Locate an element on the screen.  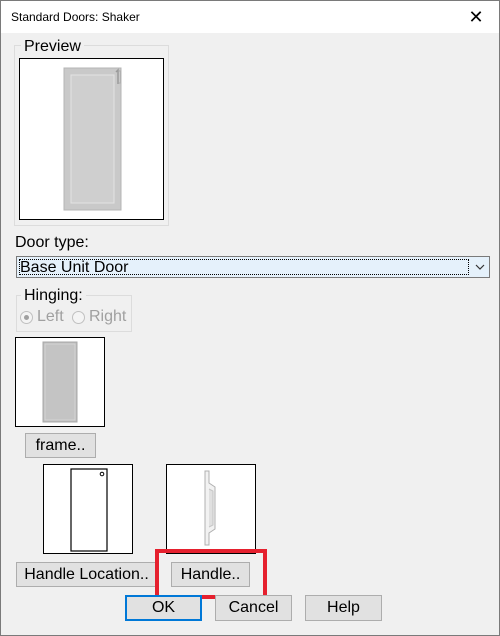
hinge-left-option: Left is located at coordinates (42, 317).